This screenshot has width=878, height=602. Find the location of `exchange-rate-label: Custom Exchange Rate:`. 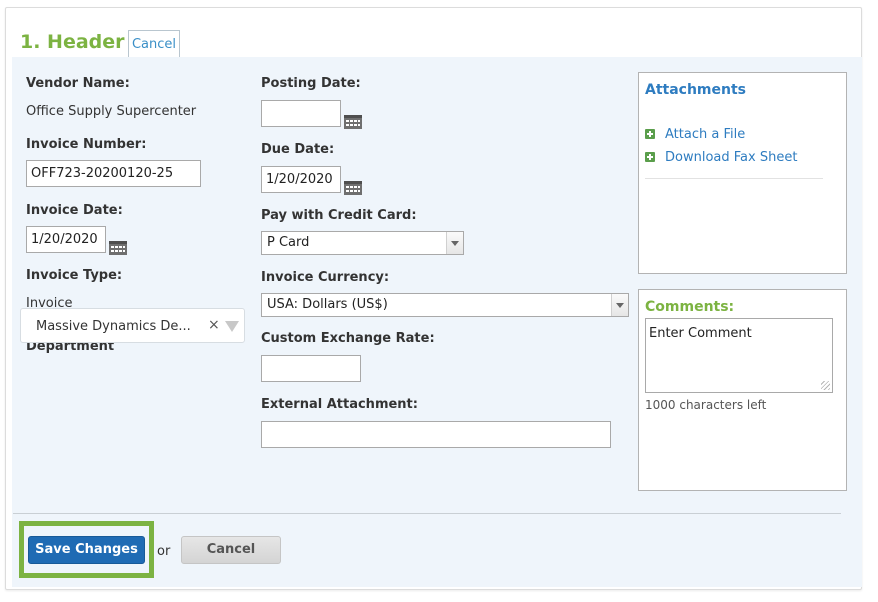

exchange-rate-label: Custom Exchange Rate: is located at coordinates (348, 338).